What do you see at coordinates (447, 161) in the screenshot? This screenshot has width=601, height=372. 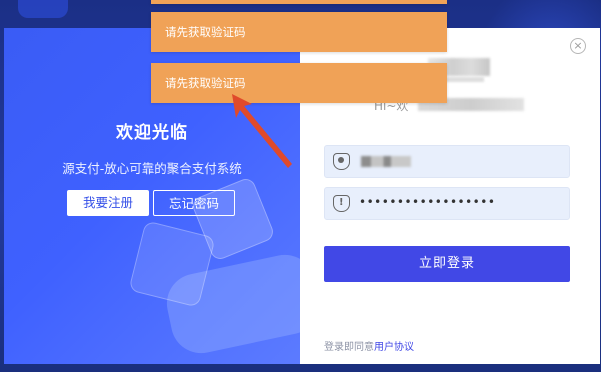 I see `username-field` at bounding box center [447, 161].